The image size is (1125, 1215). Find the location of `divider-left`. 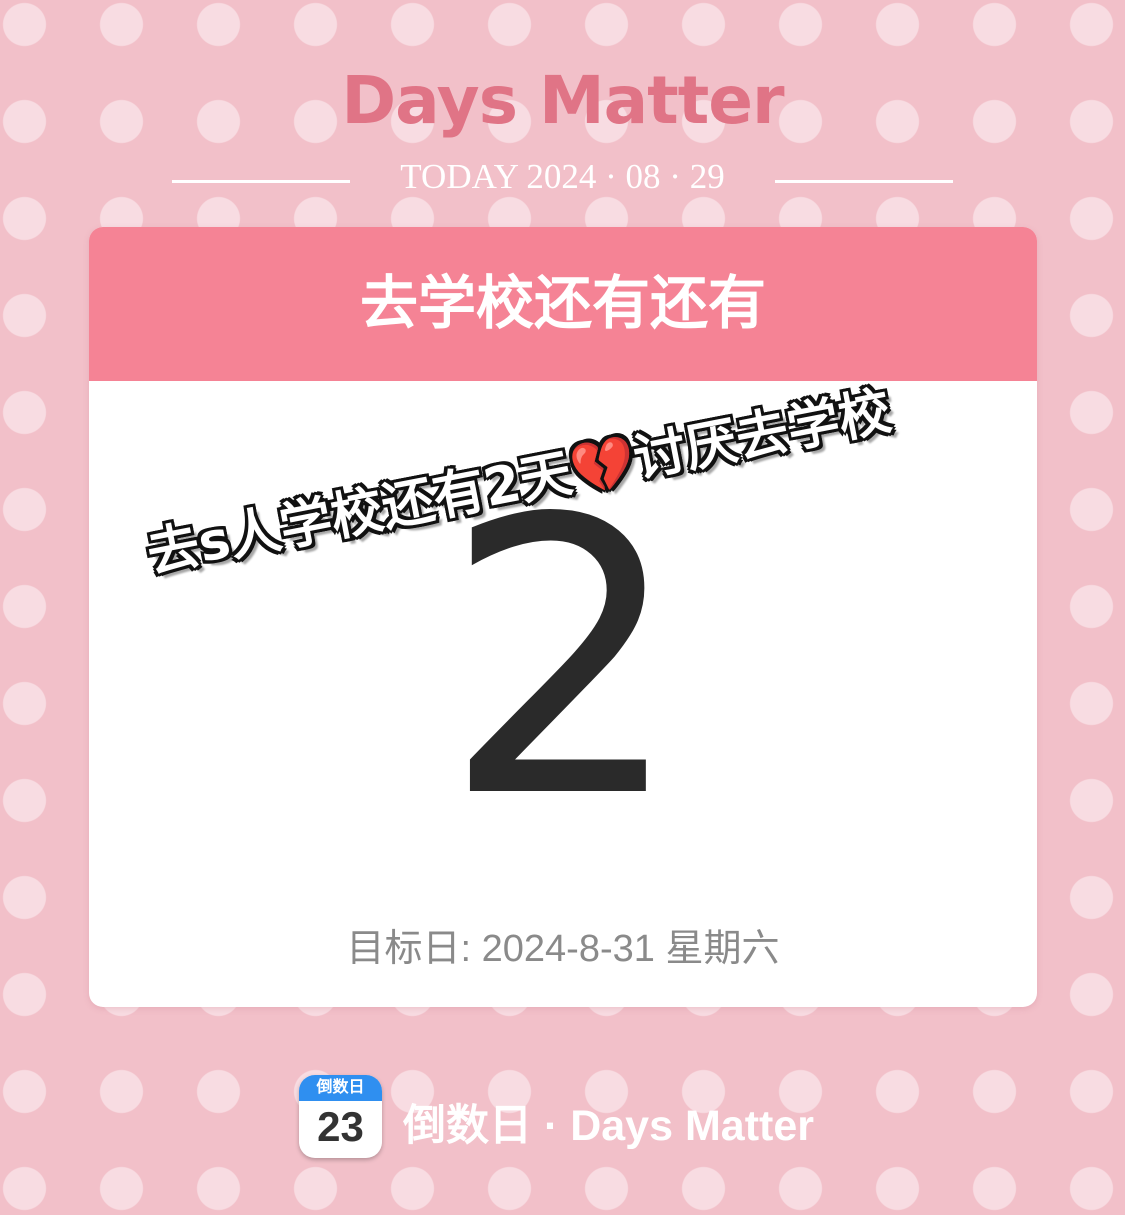

divider-left is located at coordinates (261, 181).